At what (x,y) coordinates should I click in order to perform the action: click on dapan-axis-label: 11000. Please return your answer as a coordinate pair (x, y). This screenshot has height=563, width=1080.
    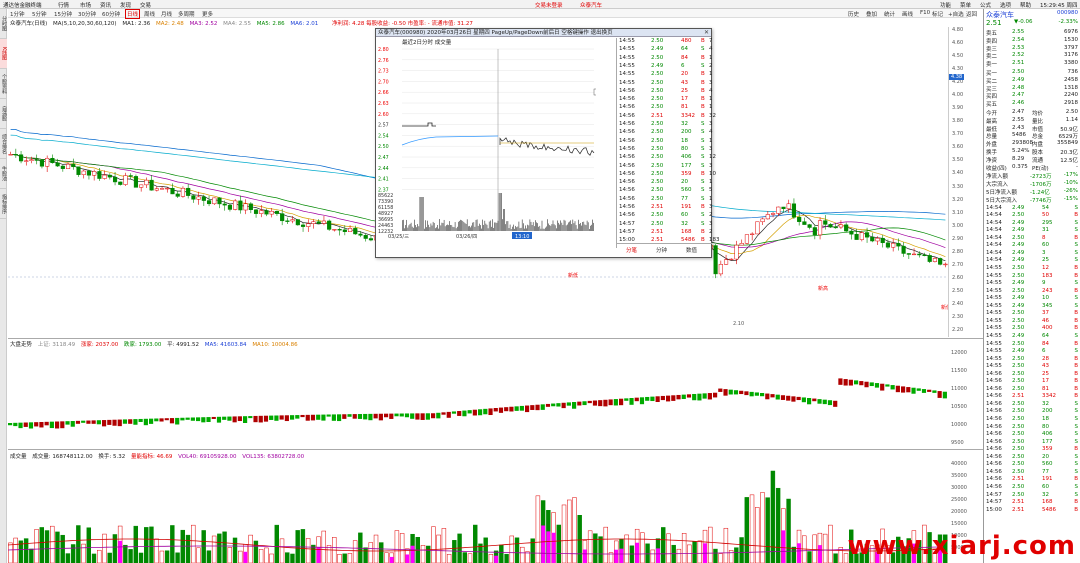
    Looking at the image, I should click on (959, 389).